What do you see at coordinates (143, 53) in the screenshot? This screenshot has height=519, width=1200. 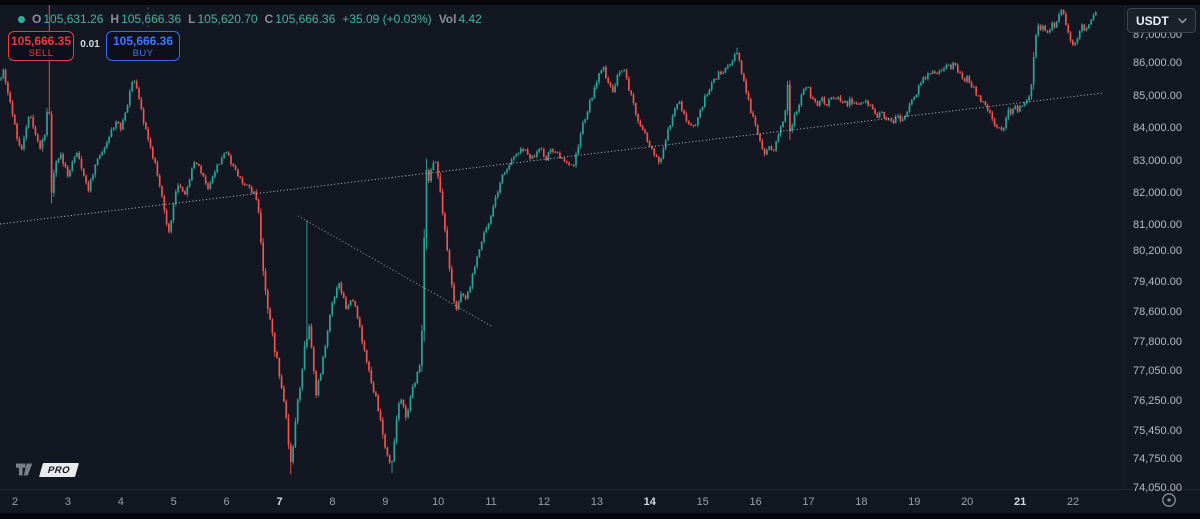 I see `buy-side-label: BUY` at bounding box center [143, 53].